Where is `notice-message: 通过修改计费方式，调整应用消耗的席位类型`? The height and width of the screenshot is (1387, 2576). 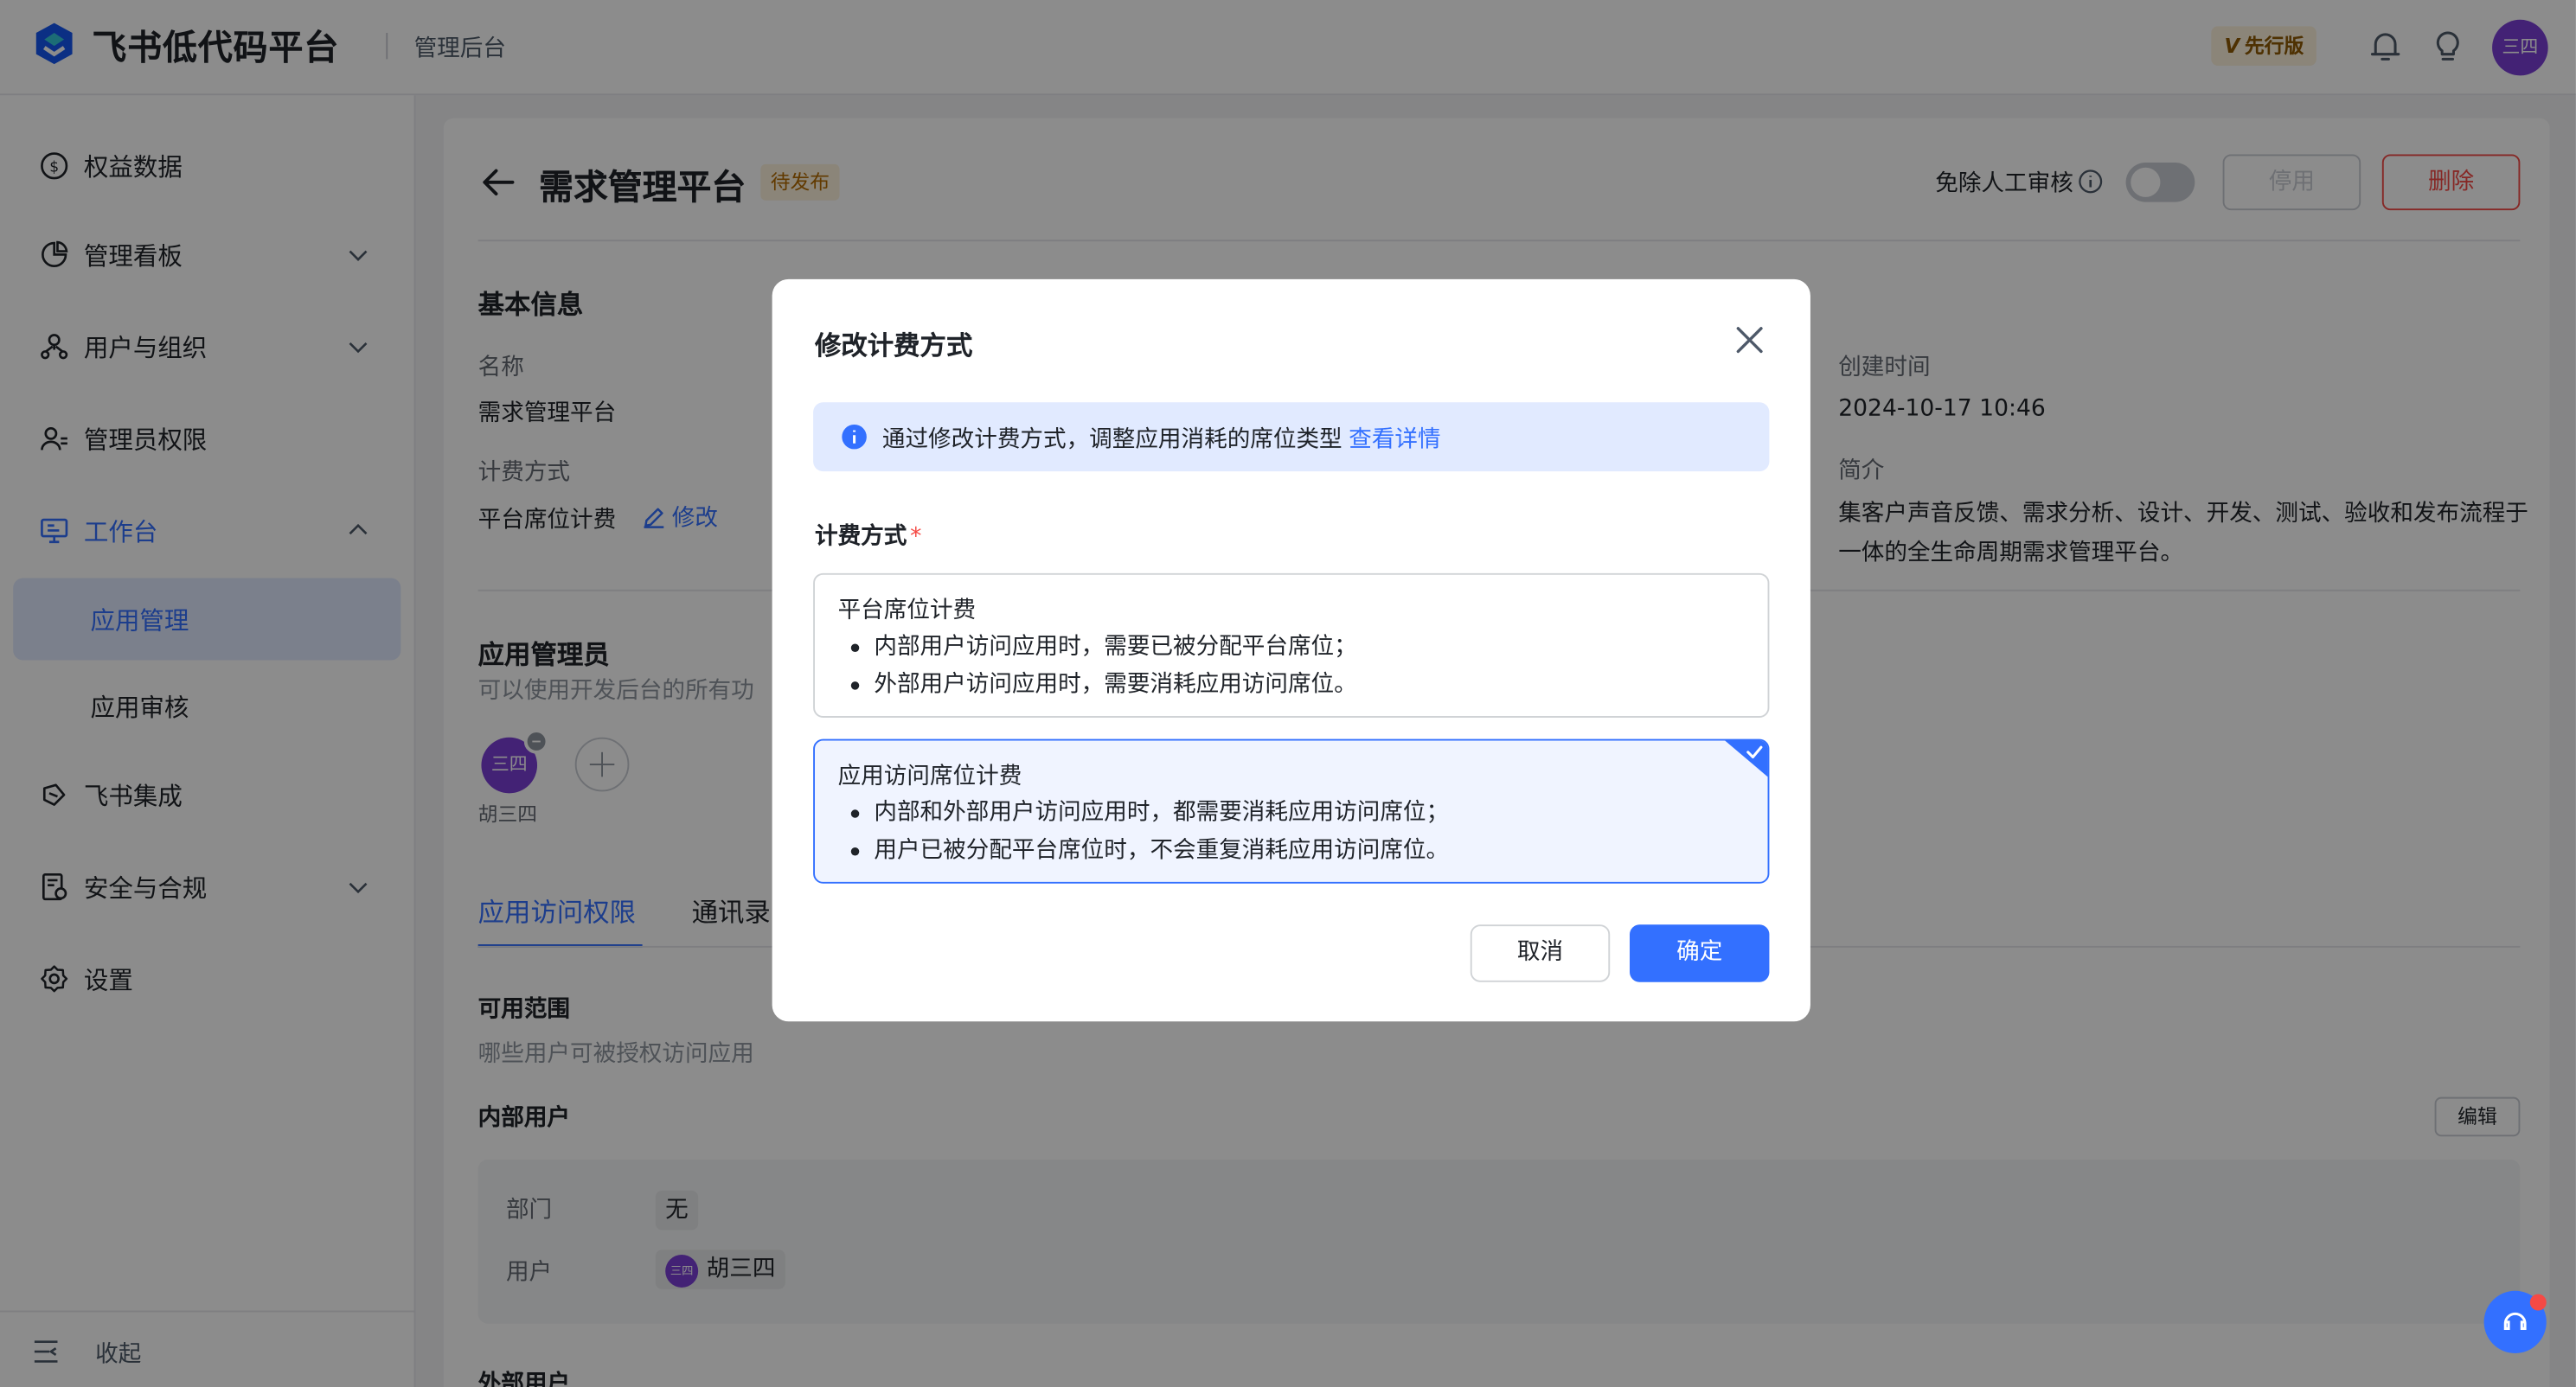 notice-message: 通过修改计费方式，调整应用消耗的席位类型 is located at coordinates (1111, 440).